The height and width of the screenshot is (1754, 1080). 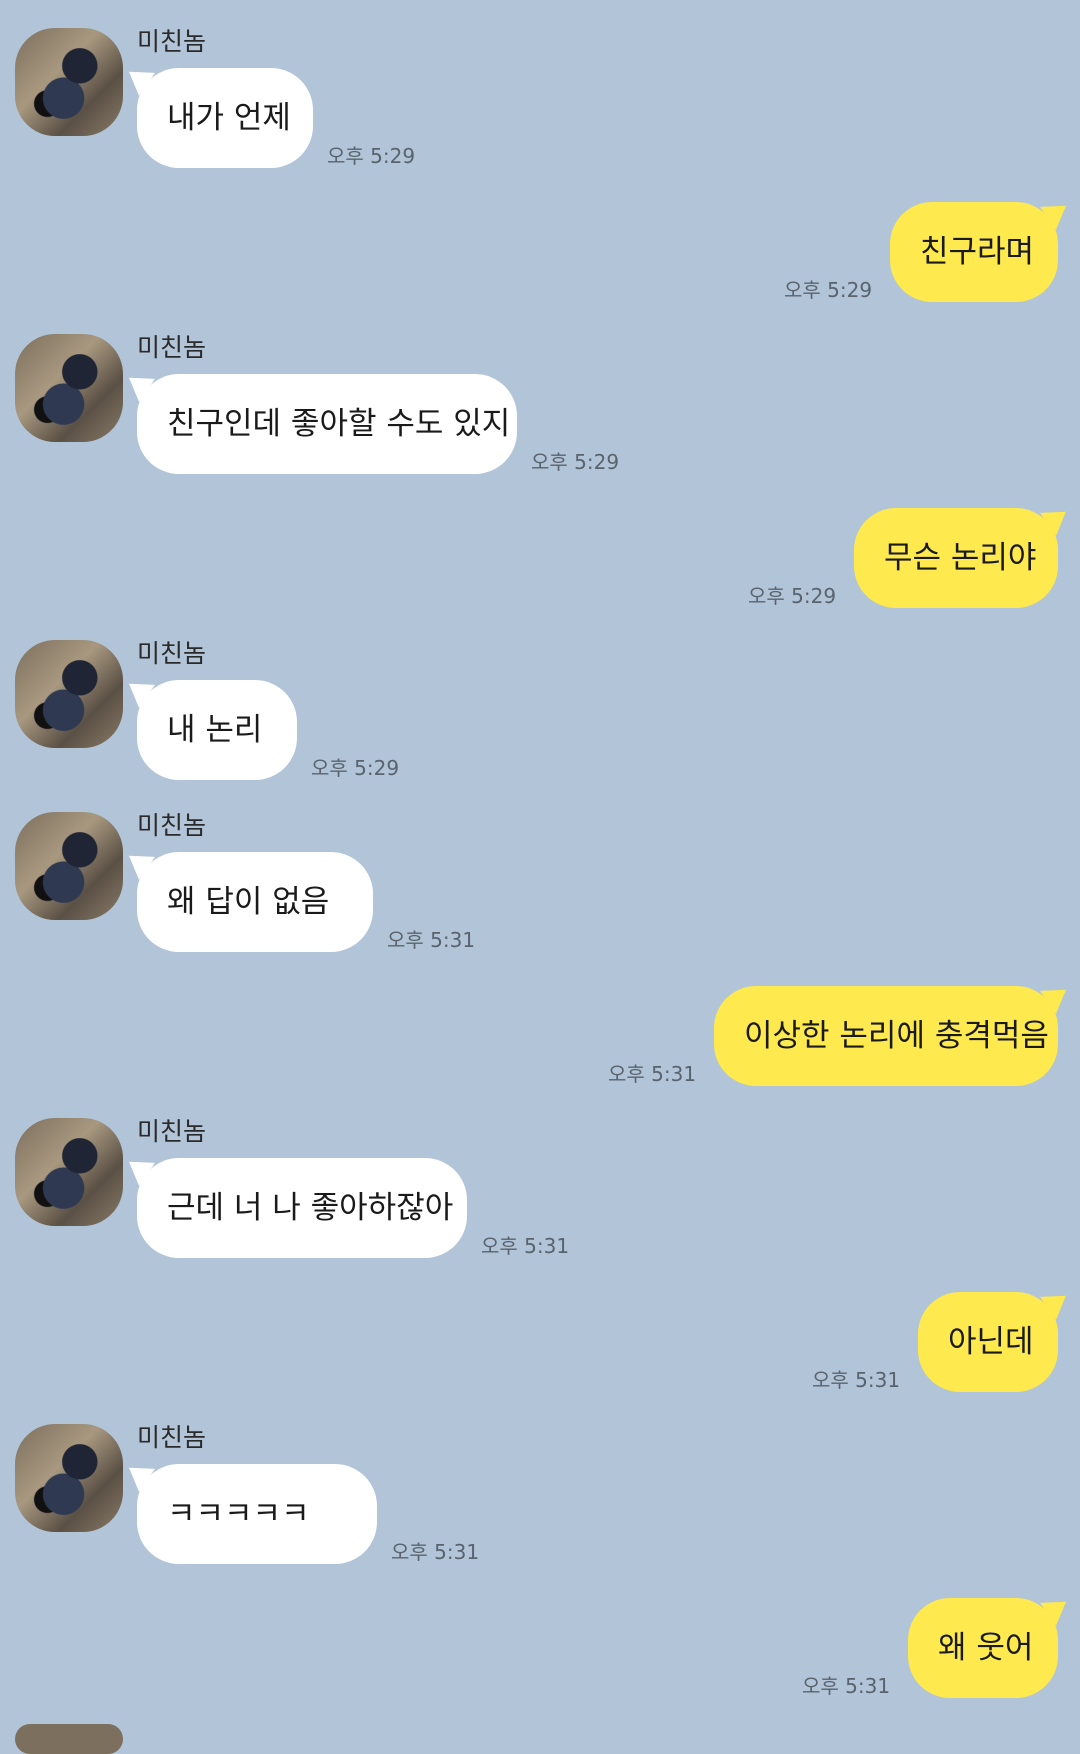 What do you see at coordinates (988, 1342) in the screenshot?
I see `outgoing-message-bubble: 아닌데` at bounding box center [988, 1342].